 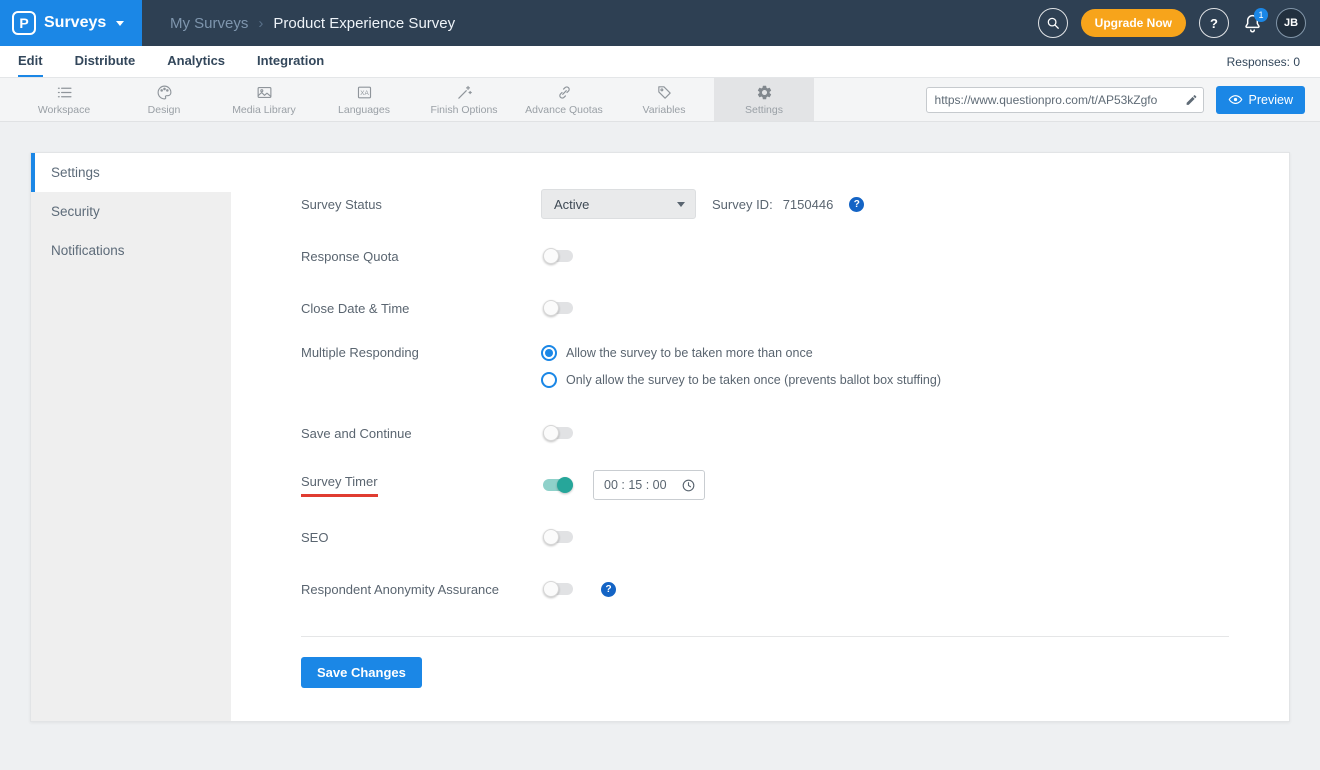 I want to click on toolbar-item-label: Media Library, so click(x=264, y=109).